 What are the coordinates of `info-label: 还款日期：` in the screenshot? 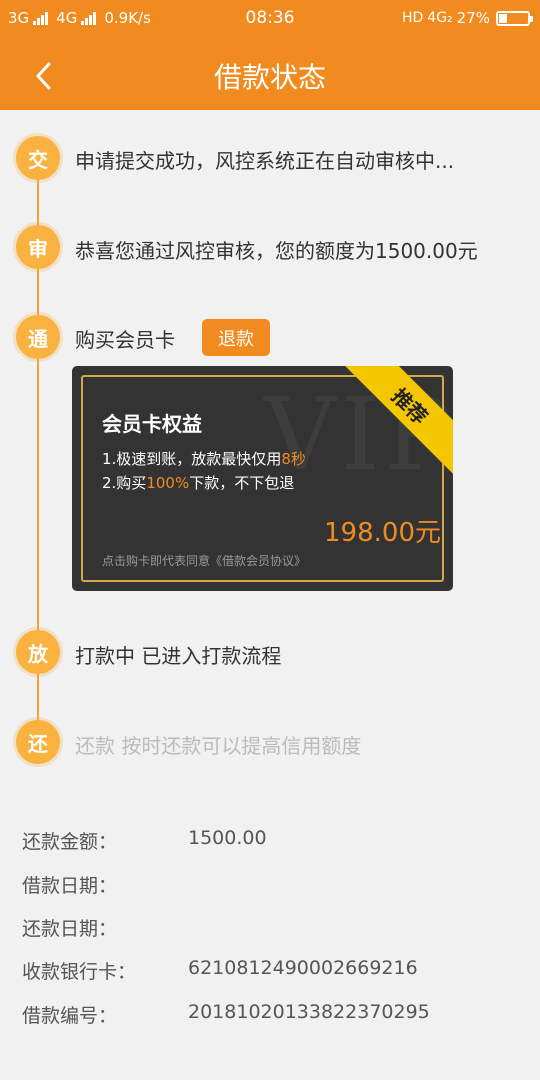 It's located at (70, 929).